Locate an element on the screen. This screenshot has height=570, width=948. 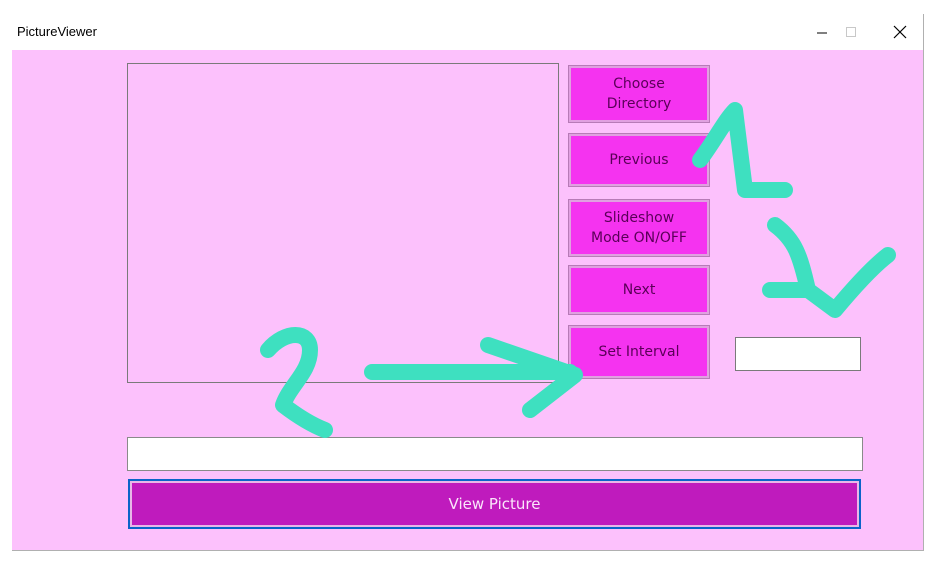
maximize-button is located at coordinates (851, 32).